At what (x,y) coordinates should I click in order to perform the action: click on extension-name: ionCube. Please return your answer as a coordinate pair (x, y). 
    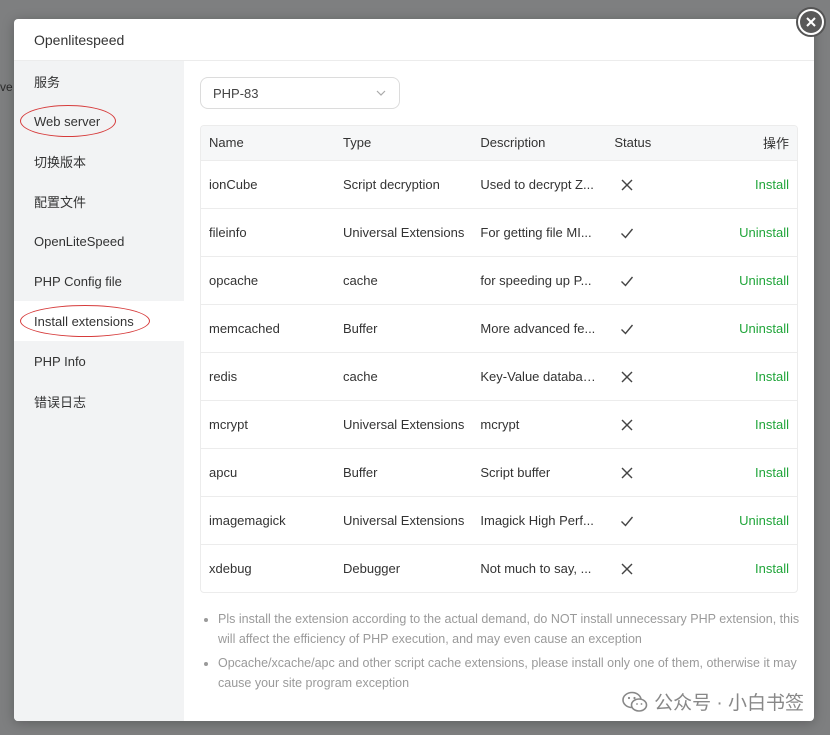
    Looking at the image, I should click on (233, 184).